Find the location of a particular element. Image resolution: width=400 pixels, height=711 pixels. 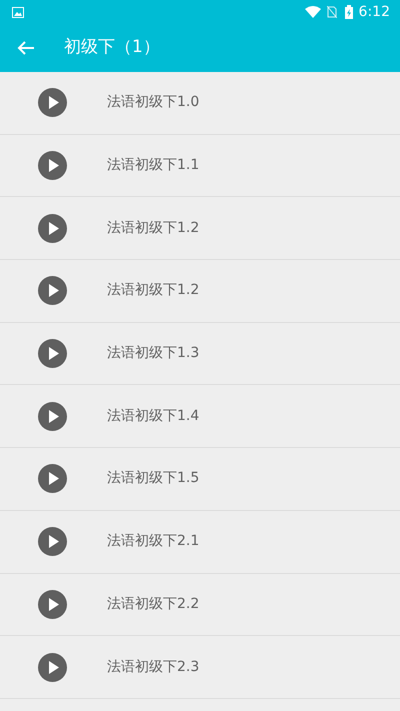

track-item: 法语初级下2.2 is located at coordinates (200, 605).